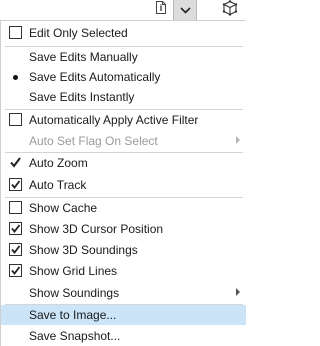  I want to click on menu-item-save-edits-automatically: Save Edits Automatically, so click(123, 77).